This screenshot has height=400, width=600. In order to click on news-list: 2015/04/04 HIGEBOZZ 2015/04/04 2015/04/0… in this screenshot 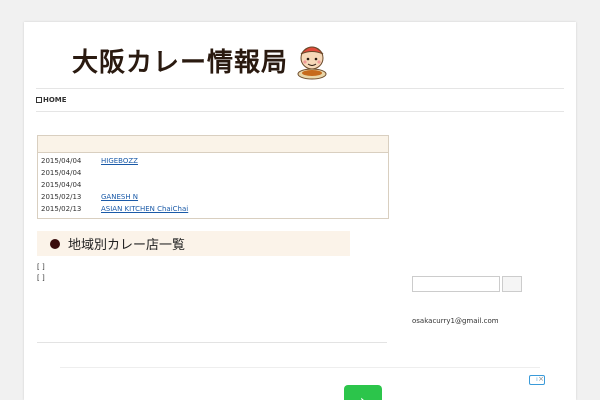, I will do `click(213, 184)`.